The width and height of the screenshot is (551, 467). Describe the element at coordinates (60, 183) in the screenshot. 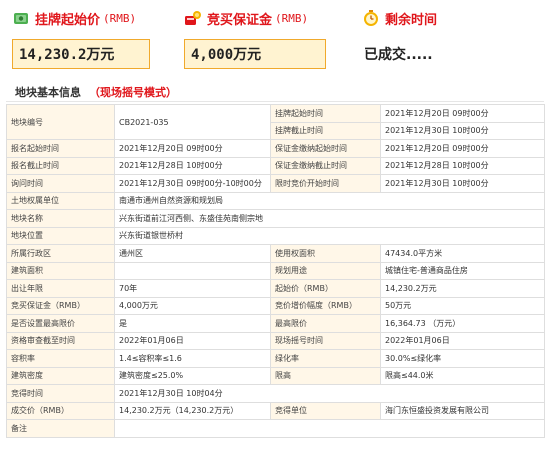

I see `table-key: 询问时间` at that location.